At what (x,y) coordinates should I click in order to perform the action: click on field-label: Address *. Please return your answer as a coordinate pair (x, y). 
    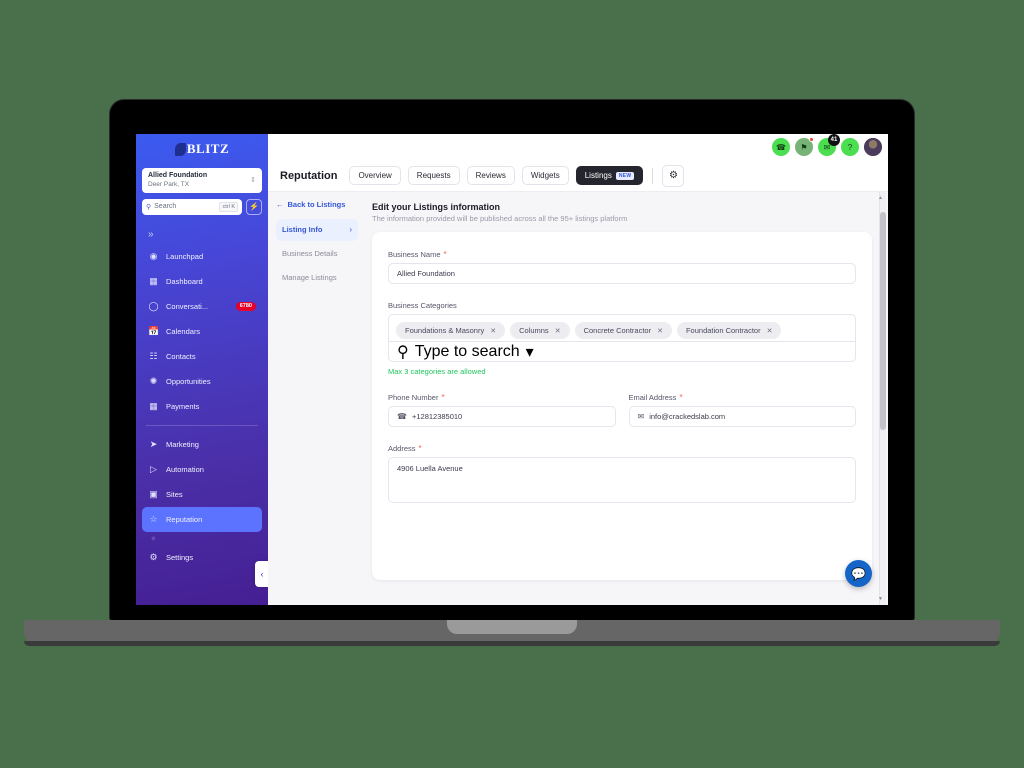
    Looking at the image, I should click on (405, 448).